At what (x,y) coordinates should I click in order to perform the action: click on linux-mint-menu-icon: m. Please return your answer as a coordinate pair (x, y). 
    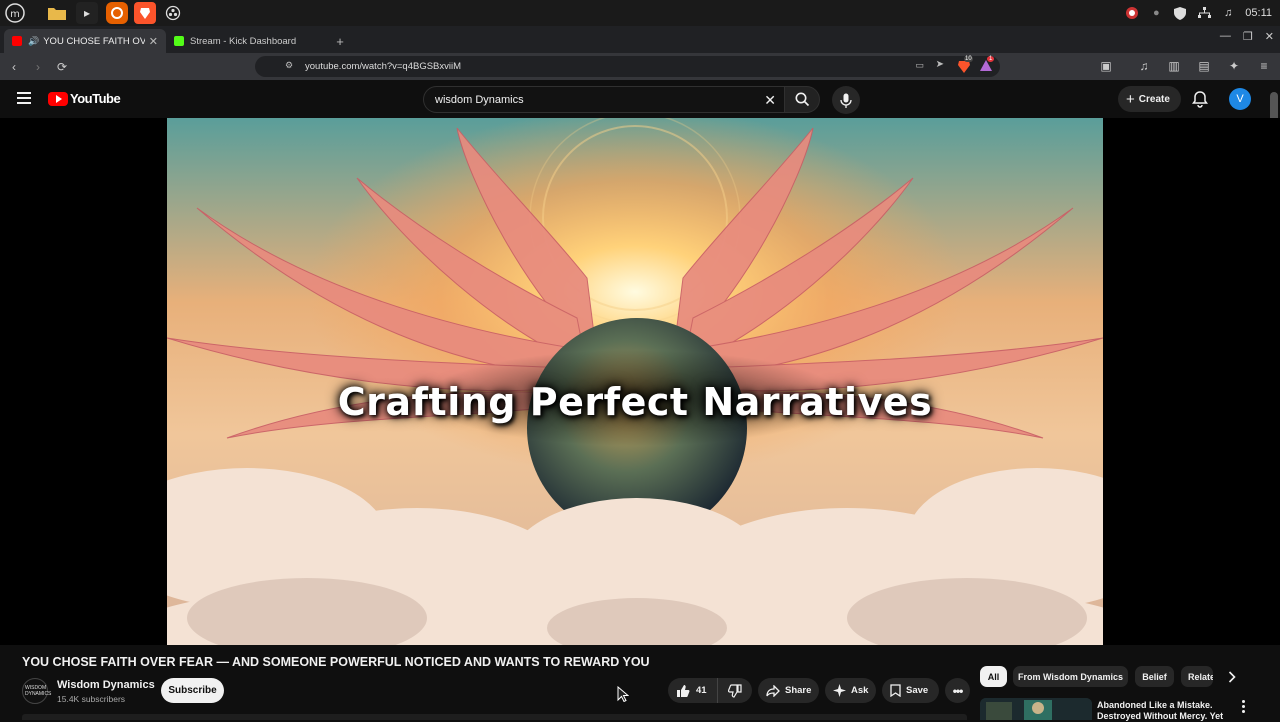
    Looking at the image, I should click on (15, 13).